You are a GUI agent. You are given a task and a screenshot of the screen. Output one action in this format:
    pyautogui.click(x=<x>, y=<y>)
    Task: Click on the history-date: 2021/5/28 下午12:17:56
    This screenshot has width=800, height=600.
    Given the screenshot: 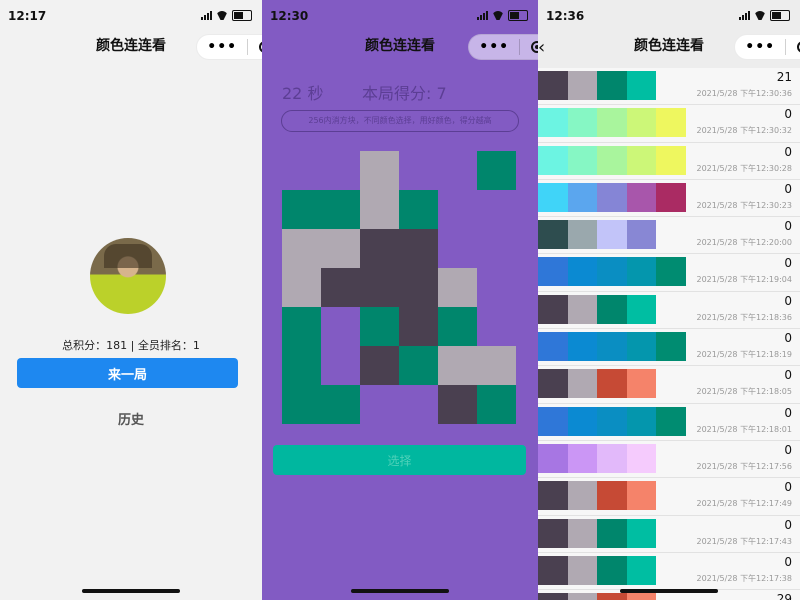 What is the action you would take?
    pyautogui.click(x=744, y=466)
    